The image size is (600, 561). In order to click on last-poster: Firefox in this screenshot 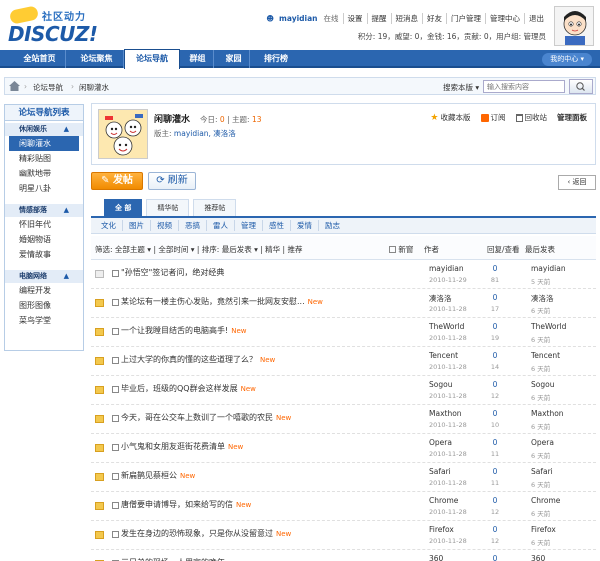, I will do `click(543, 529)`.